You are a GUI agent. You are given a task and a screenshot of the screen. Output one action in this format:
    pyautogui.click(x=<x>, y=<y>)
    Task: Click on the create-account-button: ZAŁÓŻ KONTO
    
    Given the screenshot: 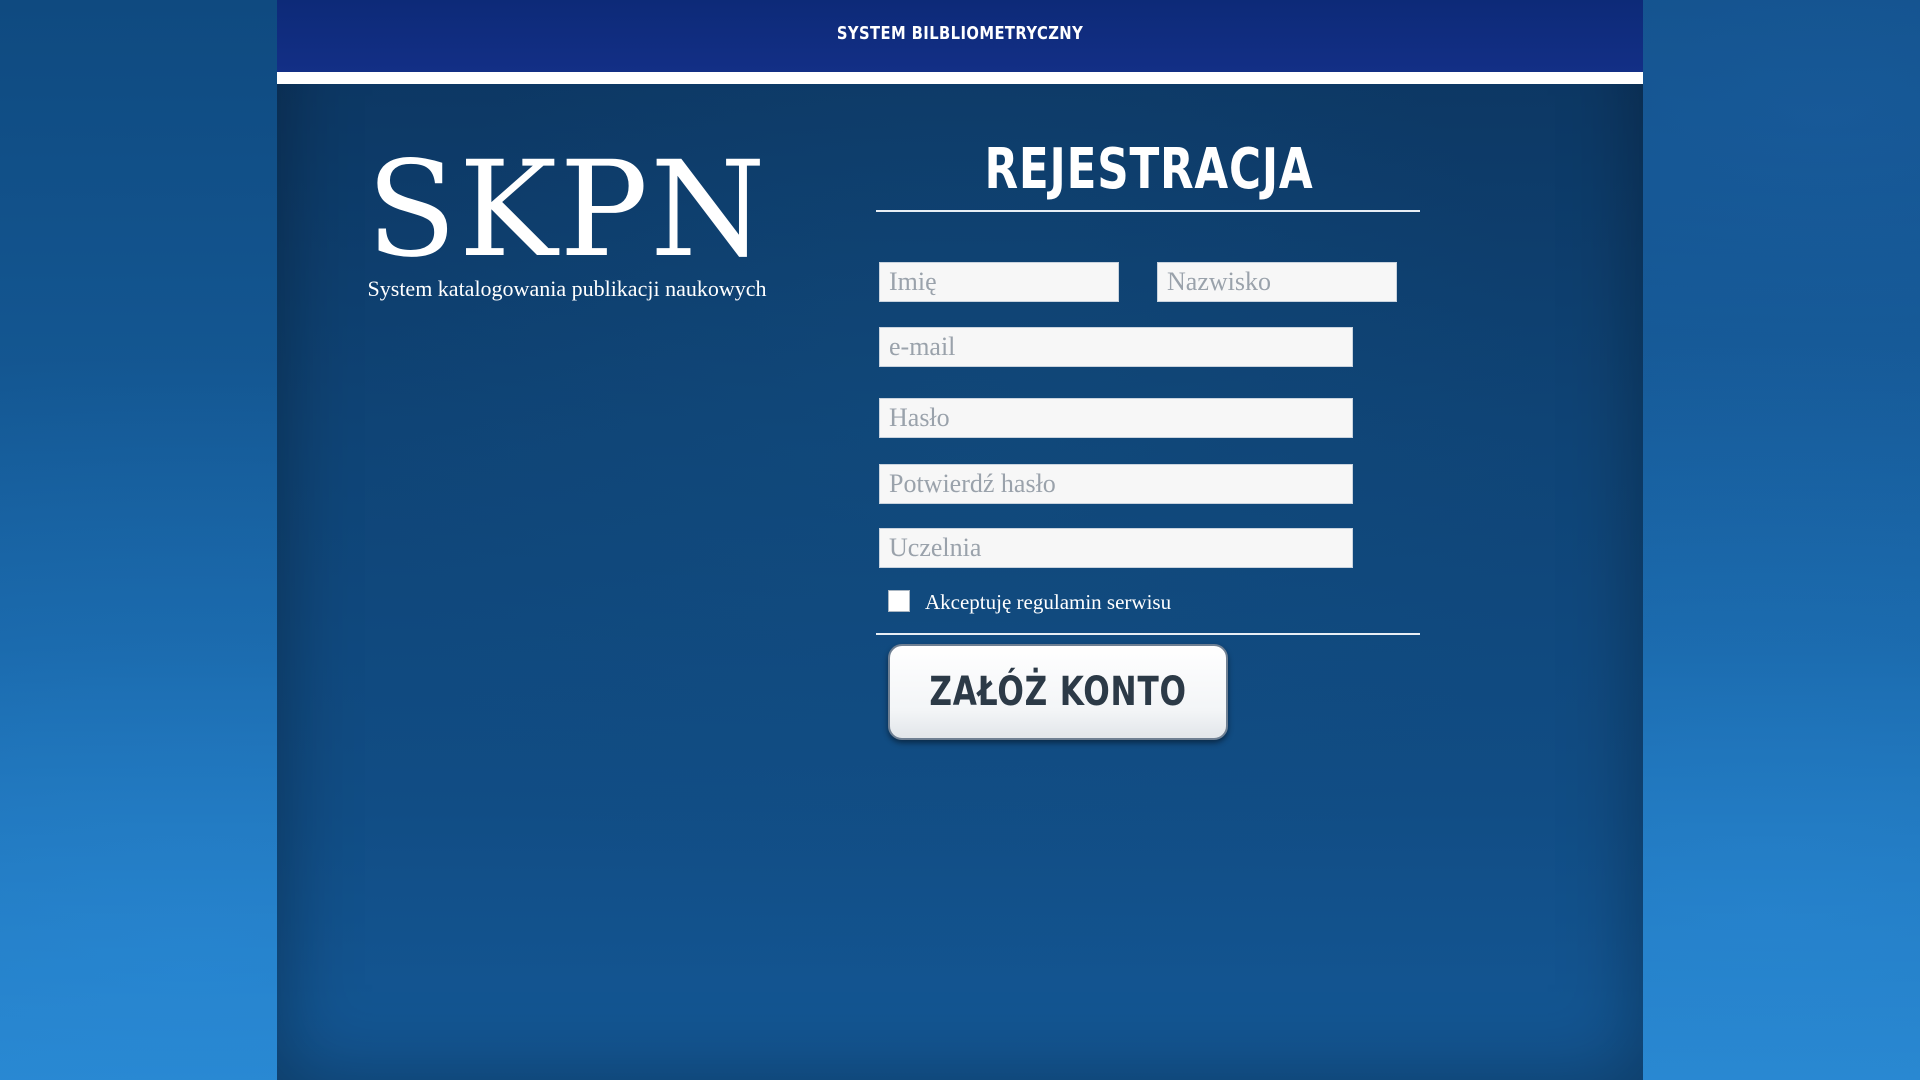 What is the action you would take?
    pyautogui.click(x=1058, y=692)
    